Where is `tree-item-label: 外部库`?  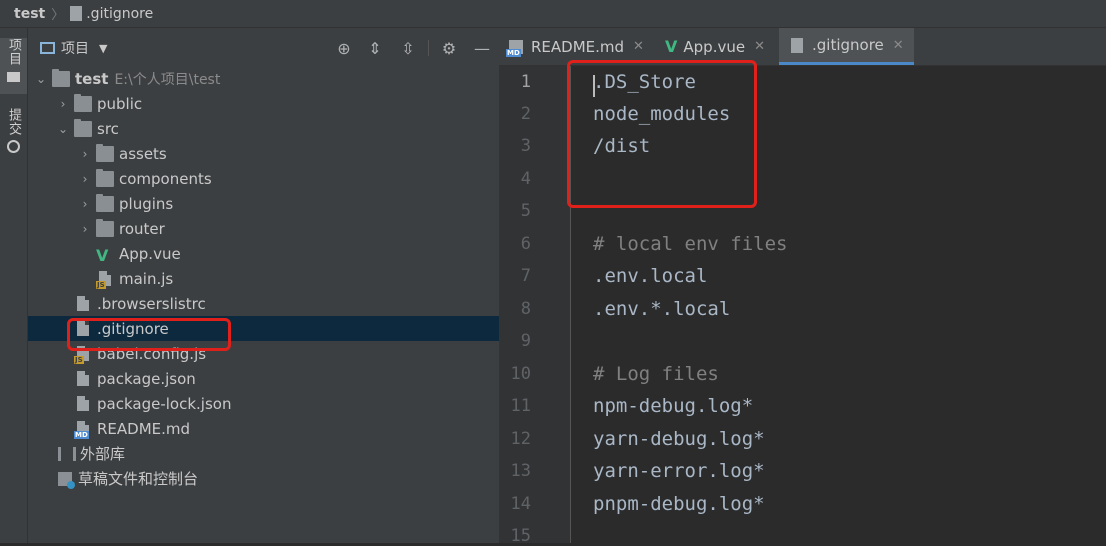 tree-item-label: 外部库 is located at coordinates (103, 454).